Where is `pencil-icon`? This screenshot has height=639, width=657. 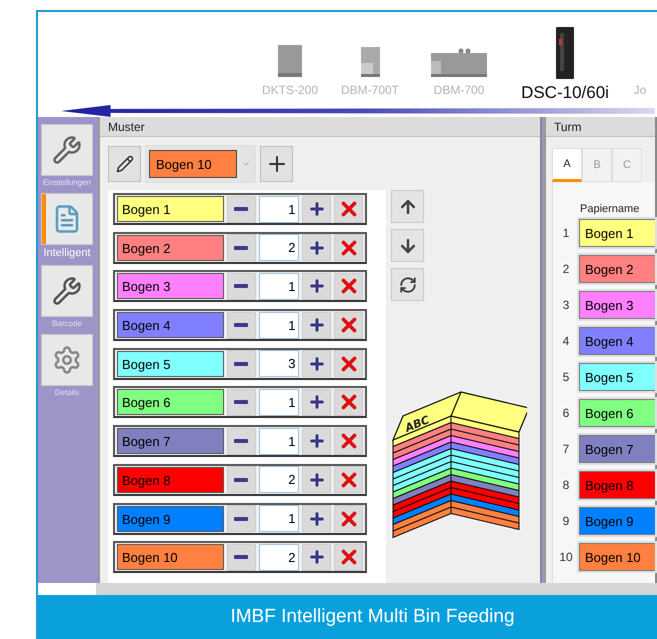 pencil-icon is located at coordinates (125, 164).